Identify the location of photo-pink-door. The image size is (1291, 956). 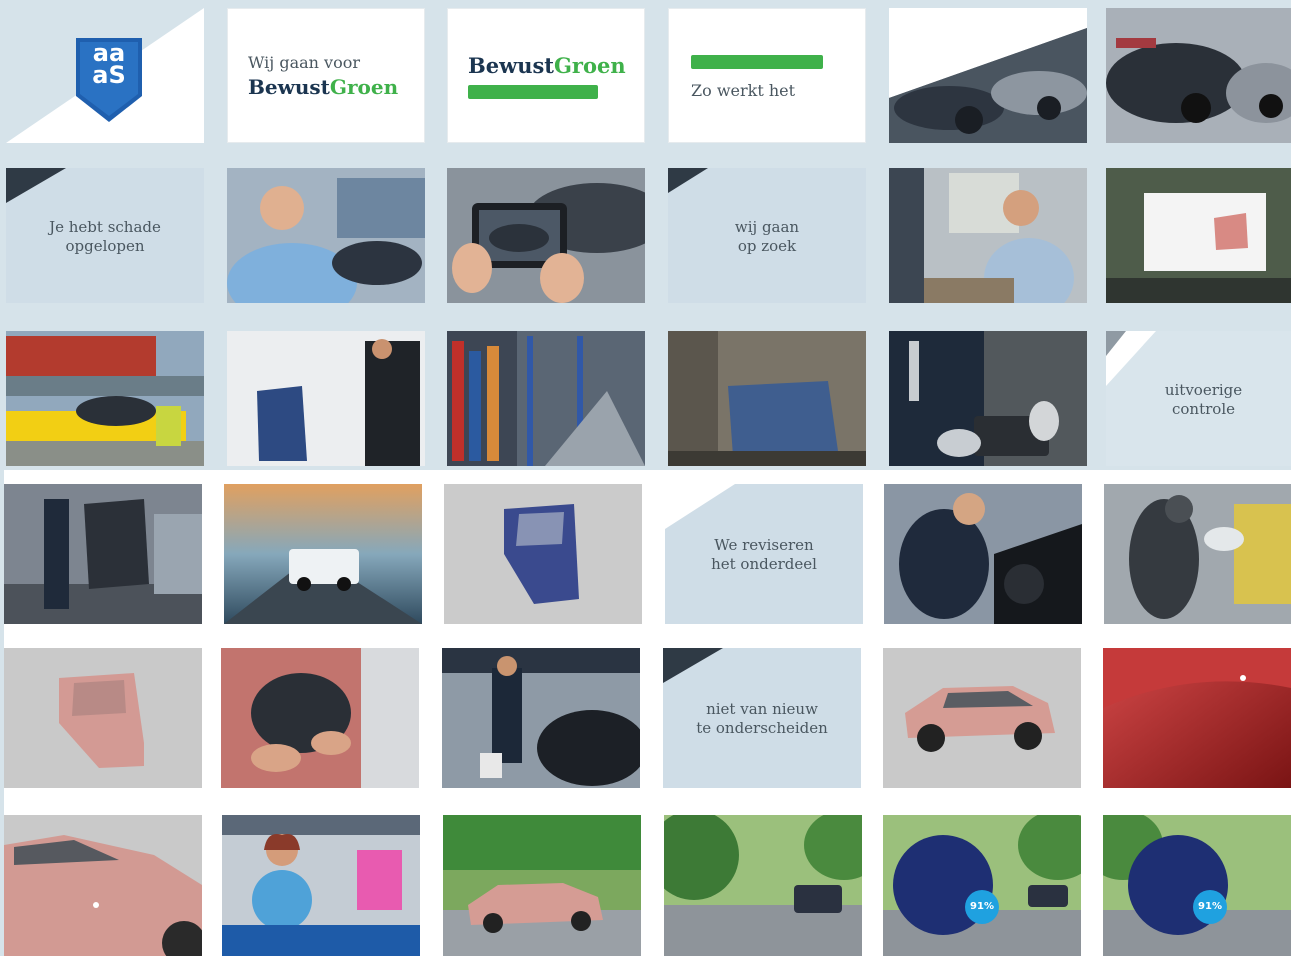
(103, 718).